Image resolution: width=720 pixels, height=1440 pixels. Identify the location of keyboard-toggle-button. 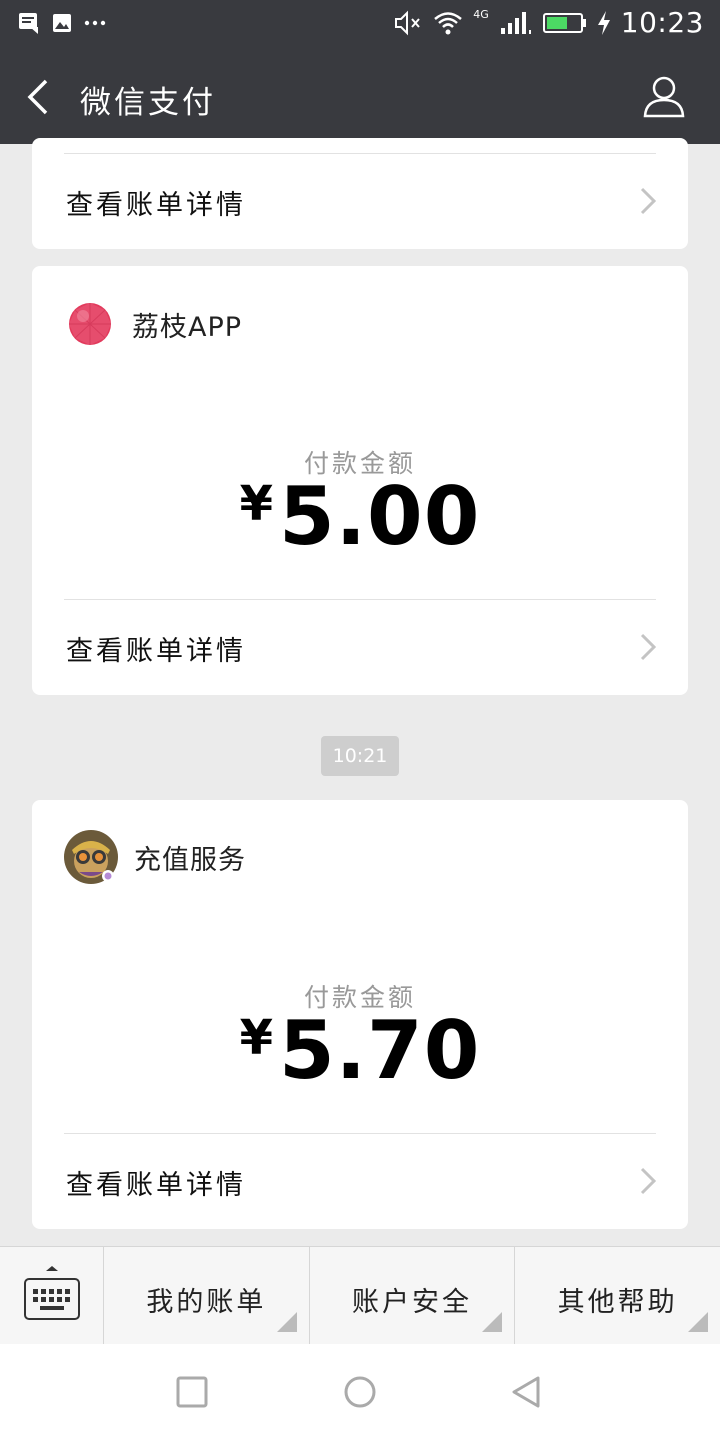
(52, 1296).